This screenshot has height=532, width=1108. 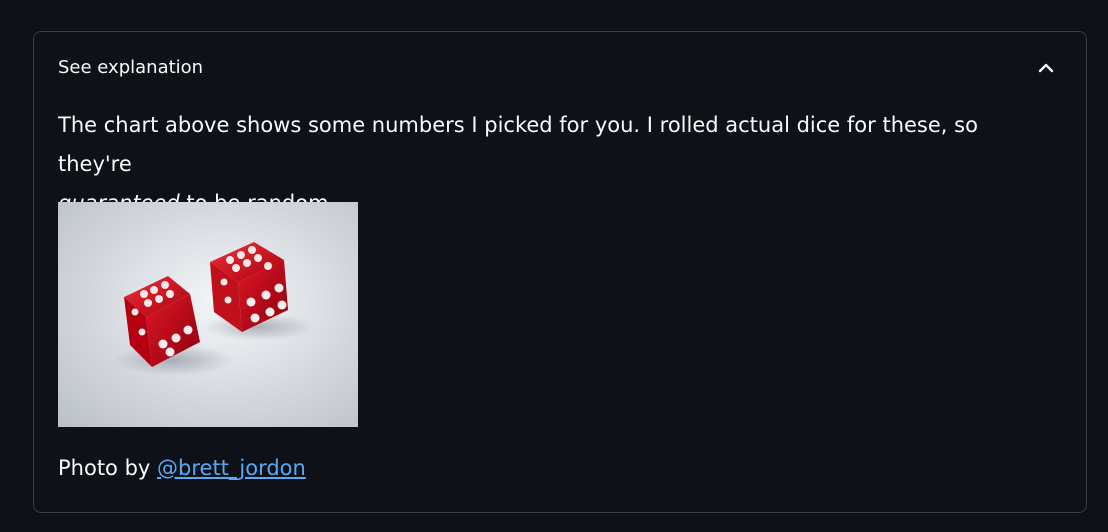 I want to click on expander-header: See explanation, so click(x=560, y=67).